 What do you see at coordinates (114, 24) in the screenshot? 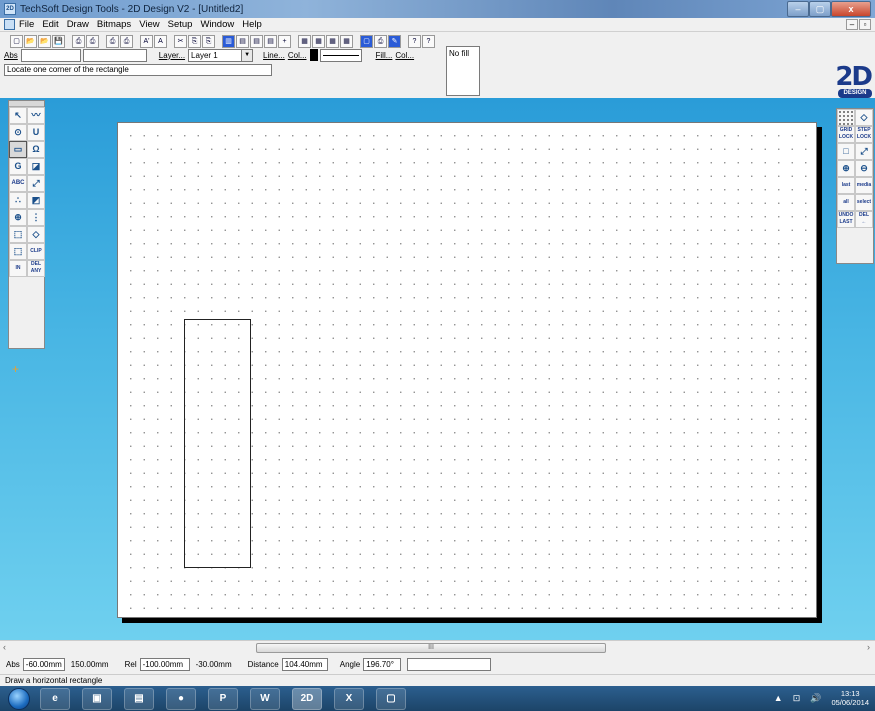
I see `menu-bitmaps: Bitmaps` at bounding box center [114, 24].